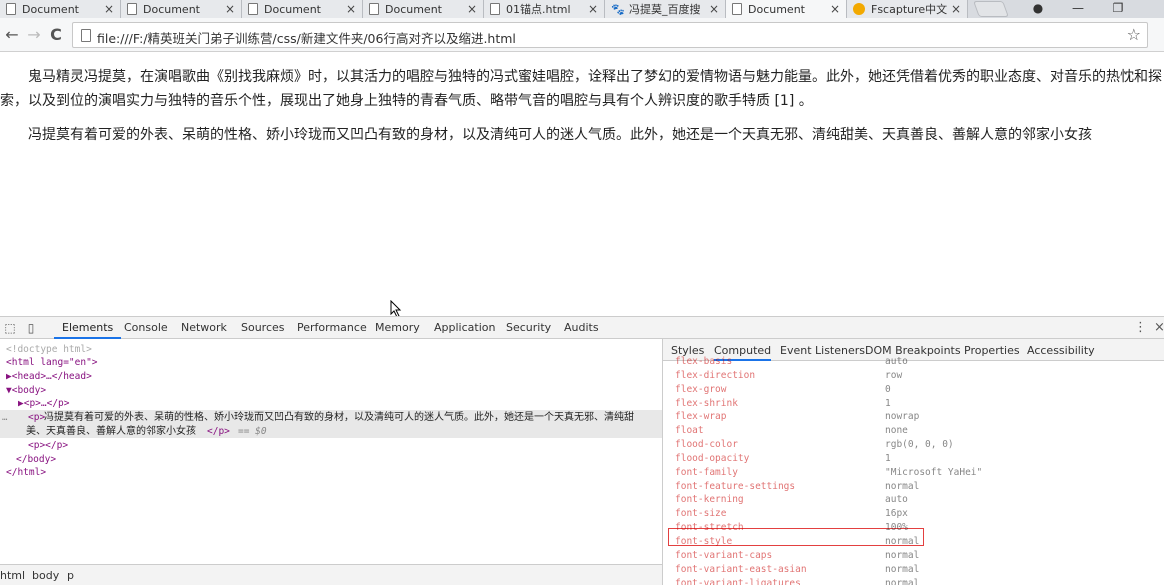 Image resolution: width=1164 pixels, height=585 pixels. What do you see at coordinates (397, 328) in the screenshot?
I see `tab-memory: Memory` at bounding box center [397, 328].